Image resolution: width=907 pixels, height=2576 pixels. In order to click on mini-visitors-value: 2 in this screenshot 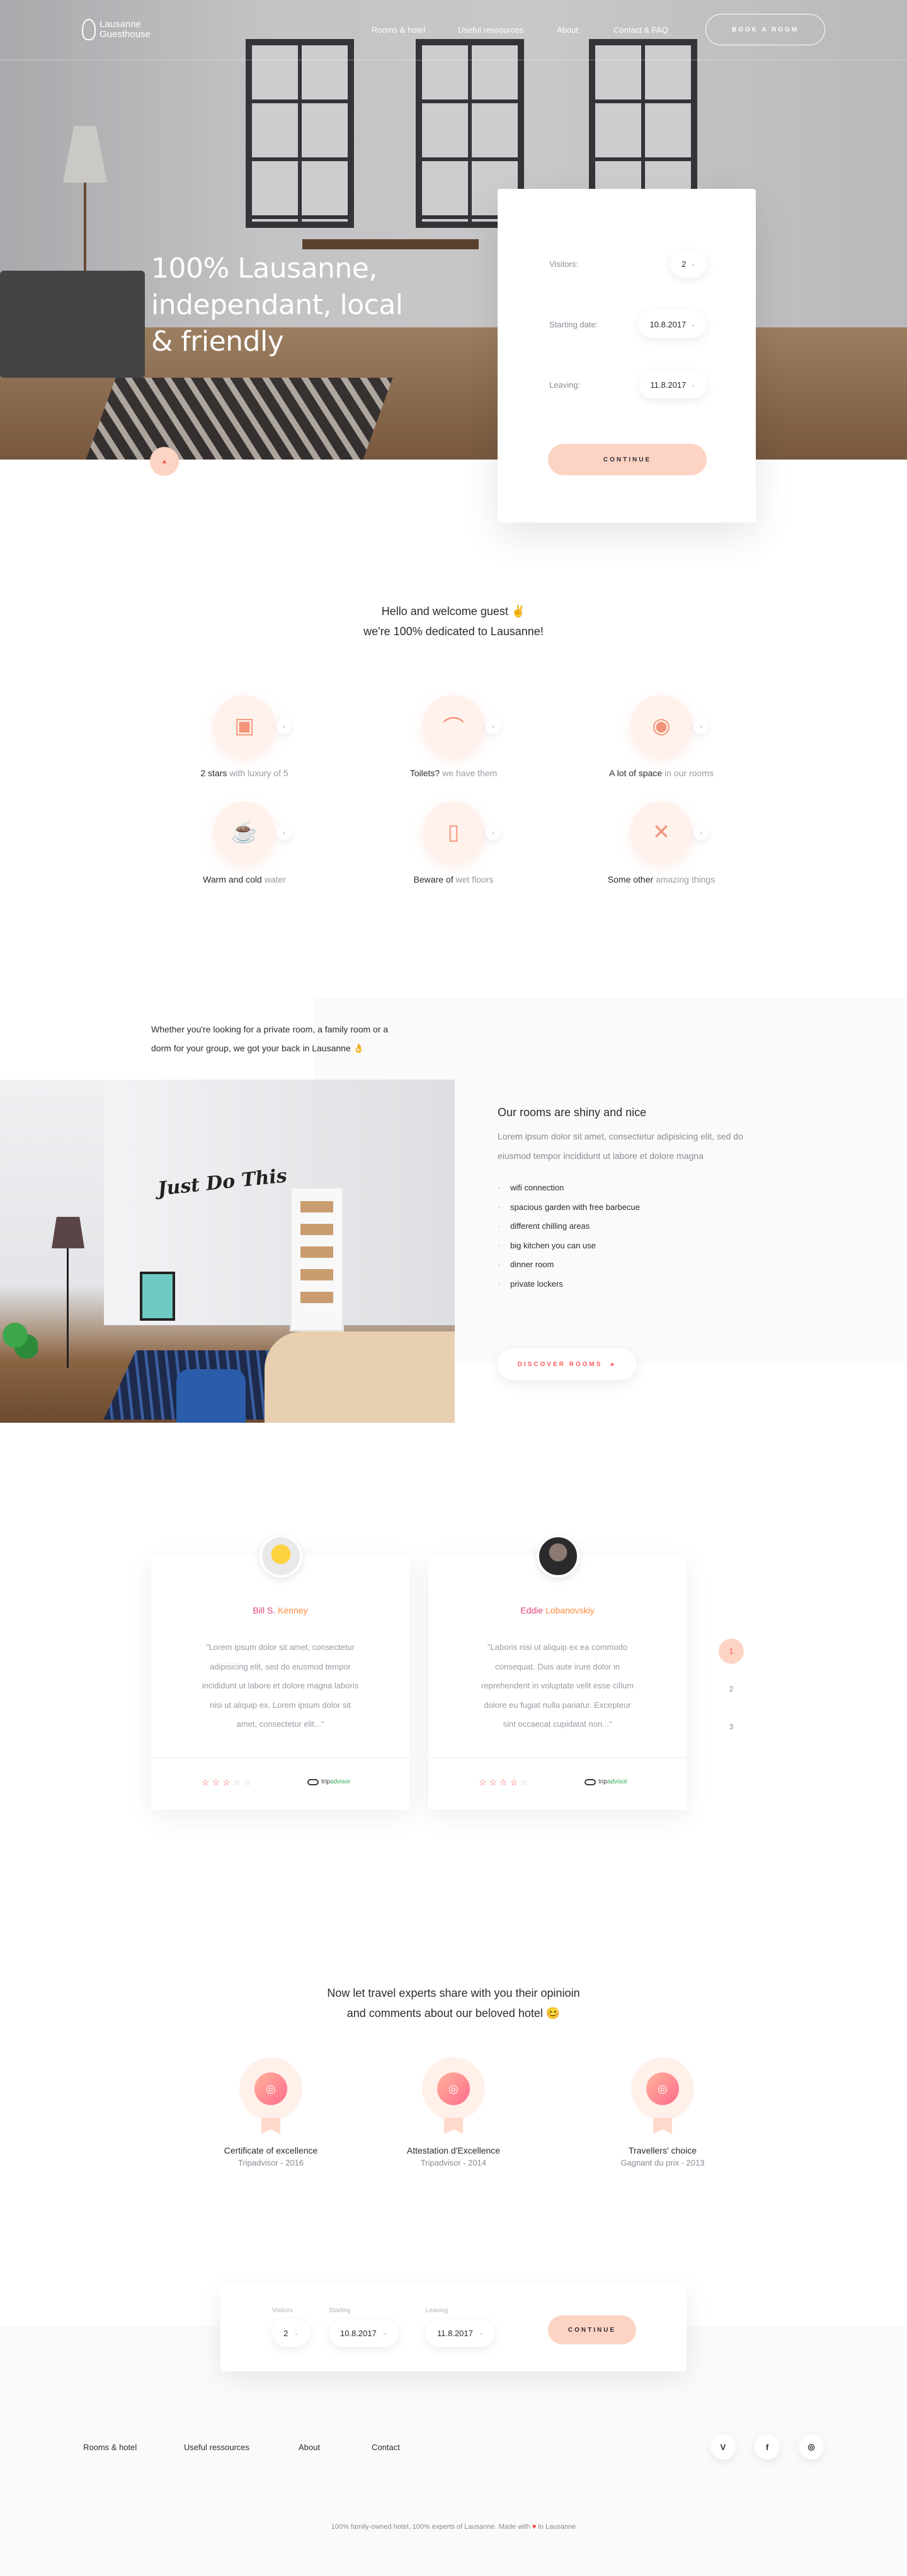, I will do `click(285, 2333)`.